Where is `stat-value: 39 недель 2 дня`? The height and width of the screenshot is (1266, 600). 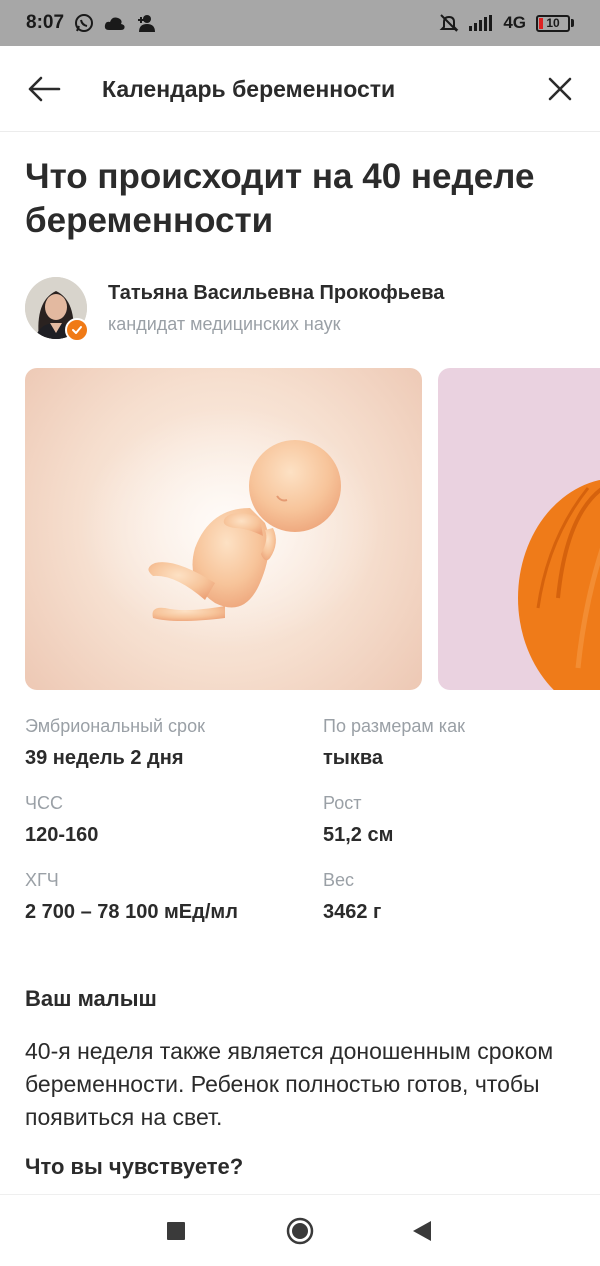
stat-value: 39 недель 2 дня is located at coordinates (104, 758).